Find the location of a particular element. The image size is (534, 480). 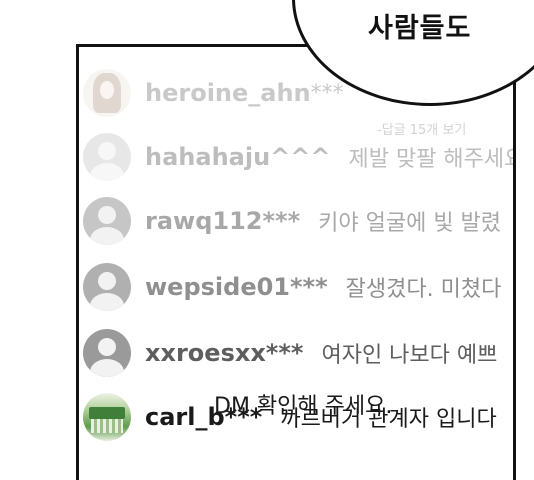

comment-text: *** is located at coordinates (327, 93).